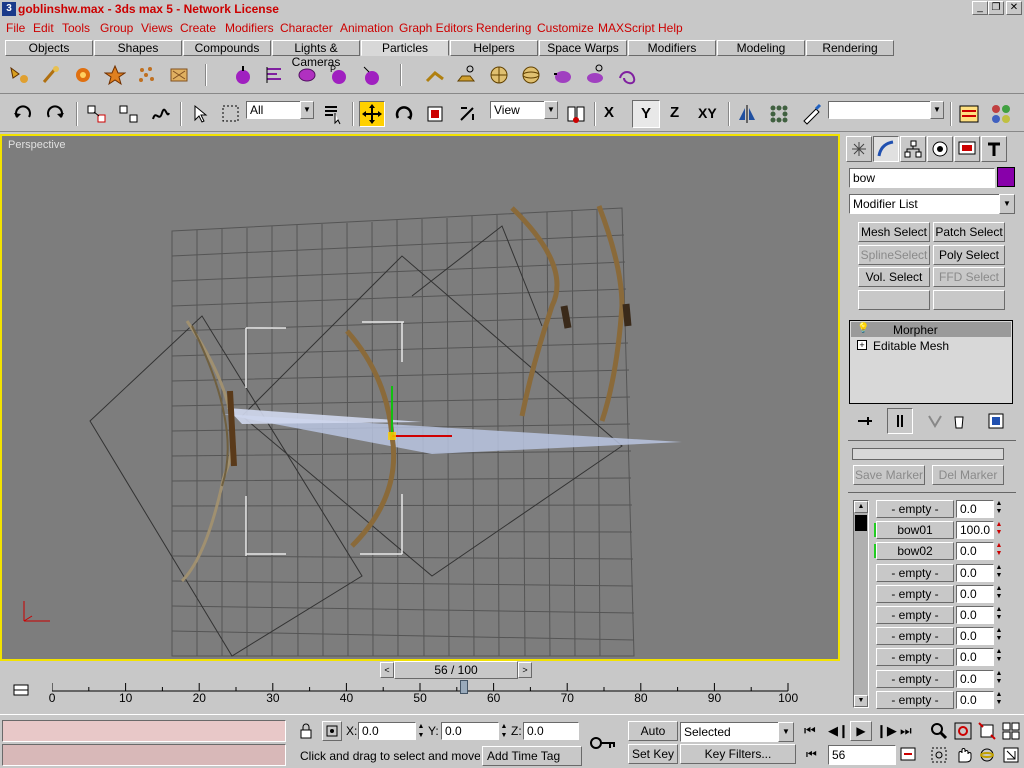  I want to click on remove-modifier-icon, so click(959, 421).